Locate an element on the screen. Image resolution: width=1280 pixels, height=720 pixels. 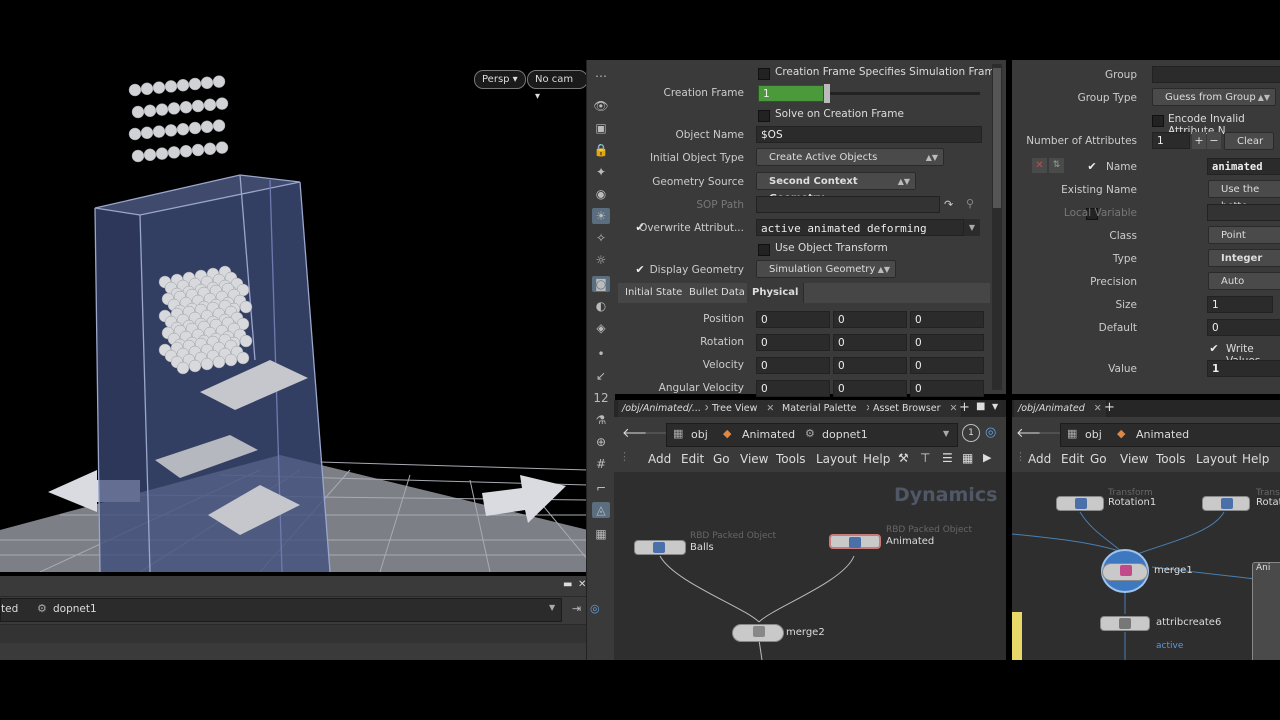
tab-bullet-data: Bullet Data is located at coordinates (717, 293).